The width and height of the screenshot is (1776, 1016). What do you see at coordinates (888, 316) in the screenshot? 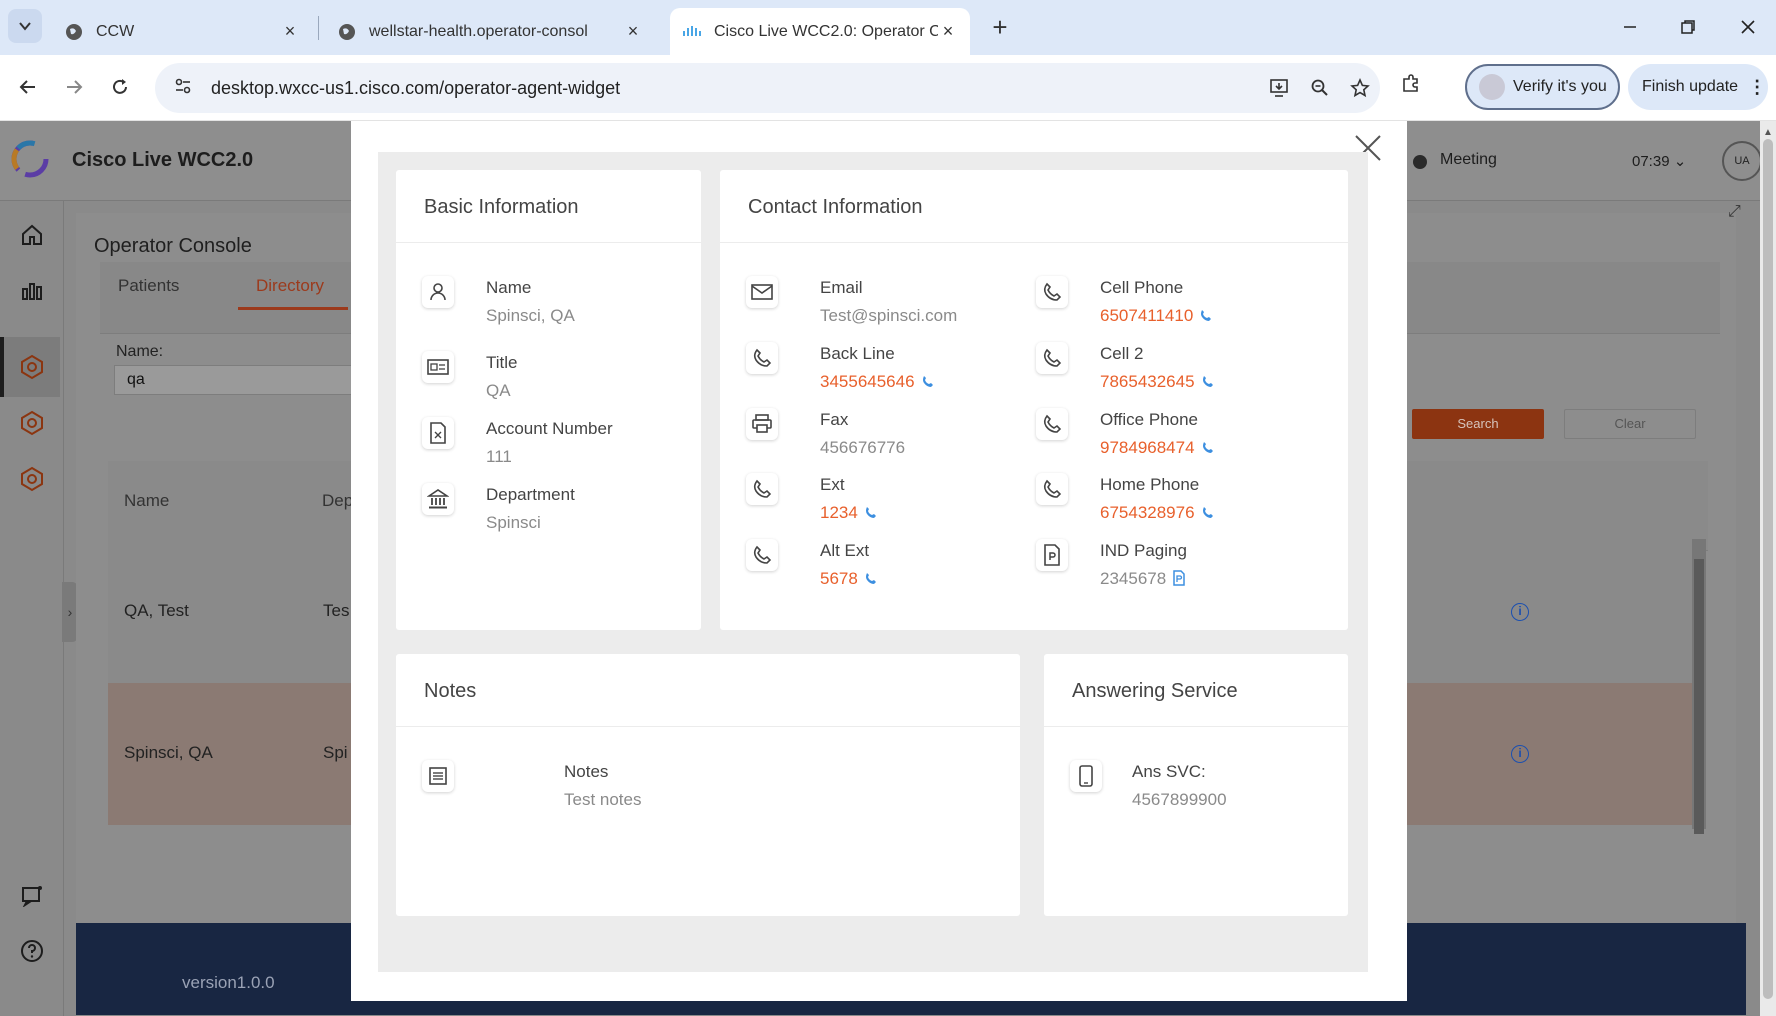
I see `email-value: Test@spinsci.com` at bounding box center [888, 316].